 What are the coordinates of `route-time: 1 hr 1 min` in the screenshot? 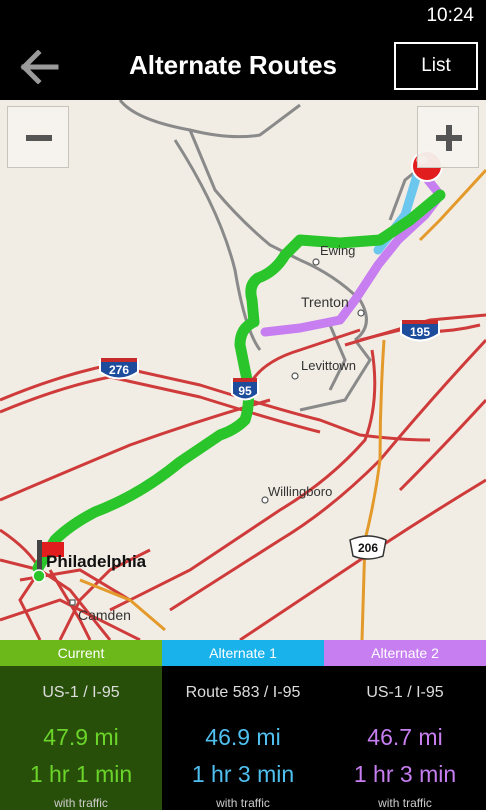 It's located at (81, 774).